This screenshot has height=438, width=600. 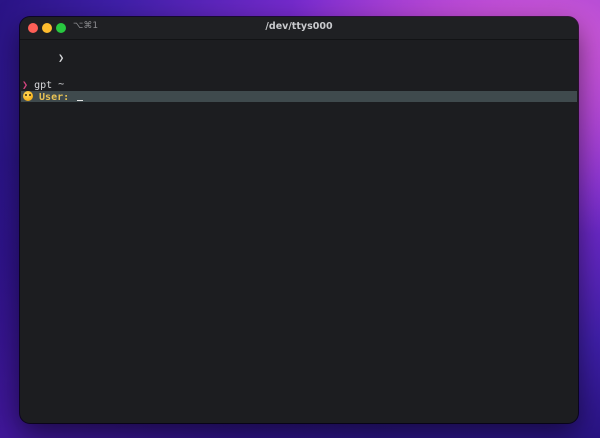 I want to click on face-emoji-icon, so click(x=28, y=96).